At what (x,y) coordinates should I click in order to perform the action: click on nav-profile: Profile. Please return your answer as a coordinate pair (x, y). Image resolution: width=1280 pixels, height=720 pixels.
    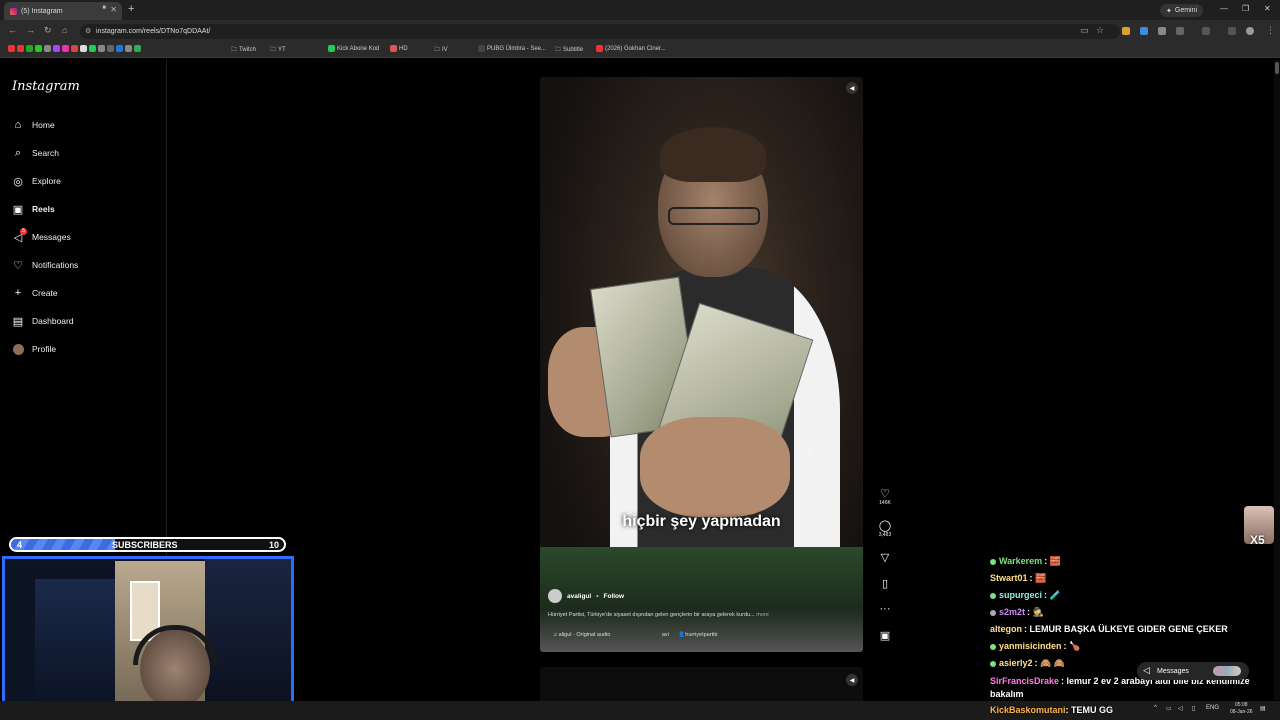
    Looking at the image, I should click on (34, 349).